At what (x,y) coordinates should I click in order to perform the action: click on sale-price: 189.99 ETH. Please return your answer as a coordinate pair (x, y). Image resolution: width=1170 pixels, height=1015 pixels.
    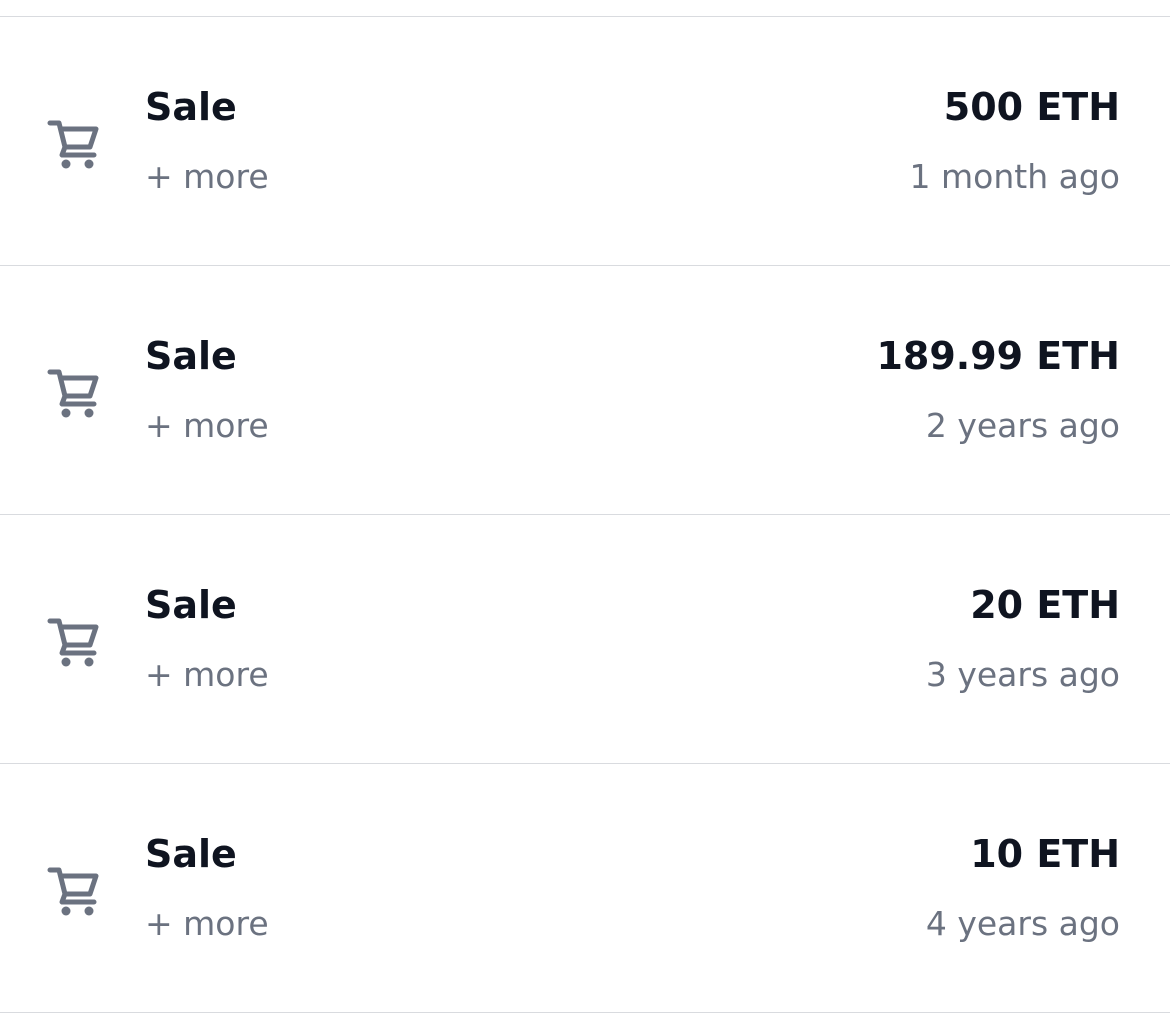
    Looking at the image, I should click on (998, 356).